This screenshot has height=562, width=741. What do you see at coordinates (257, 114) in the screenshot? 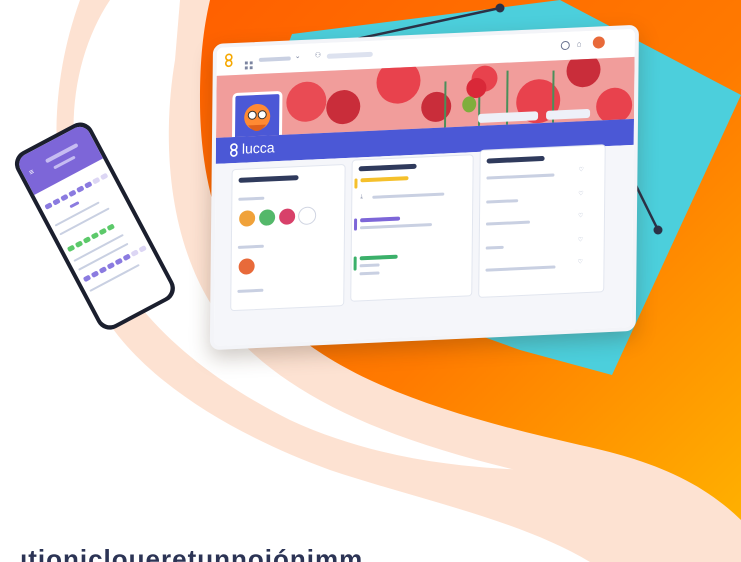
I see `profile-picture` at bounding box center [257, 114].